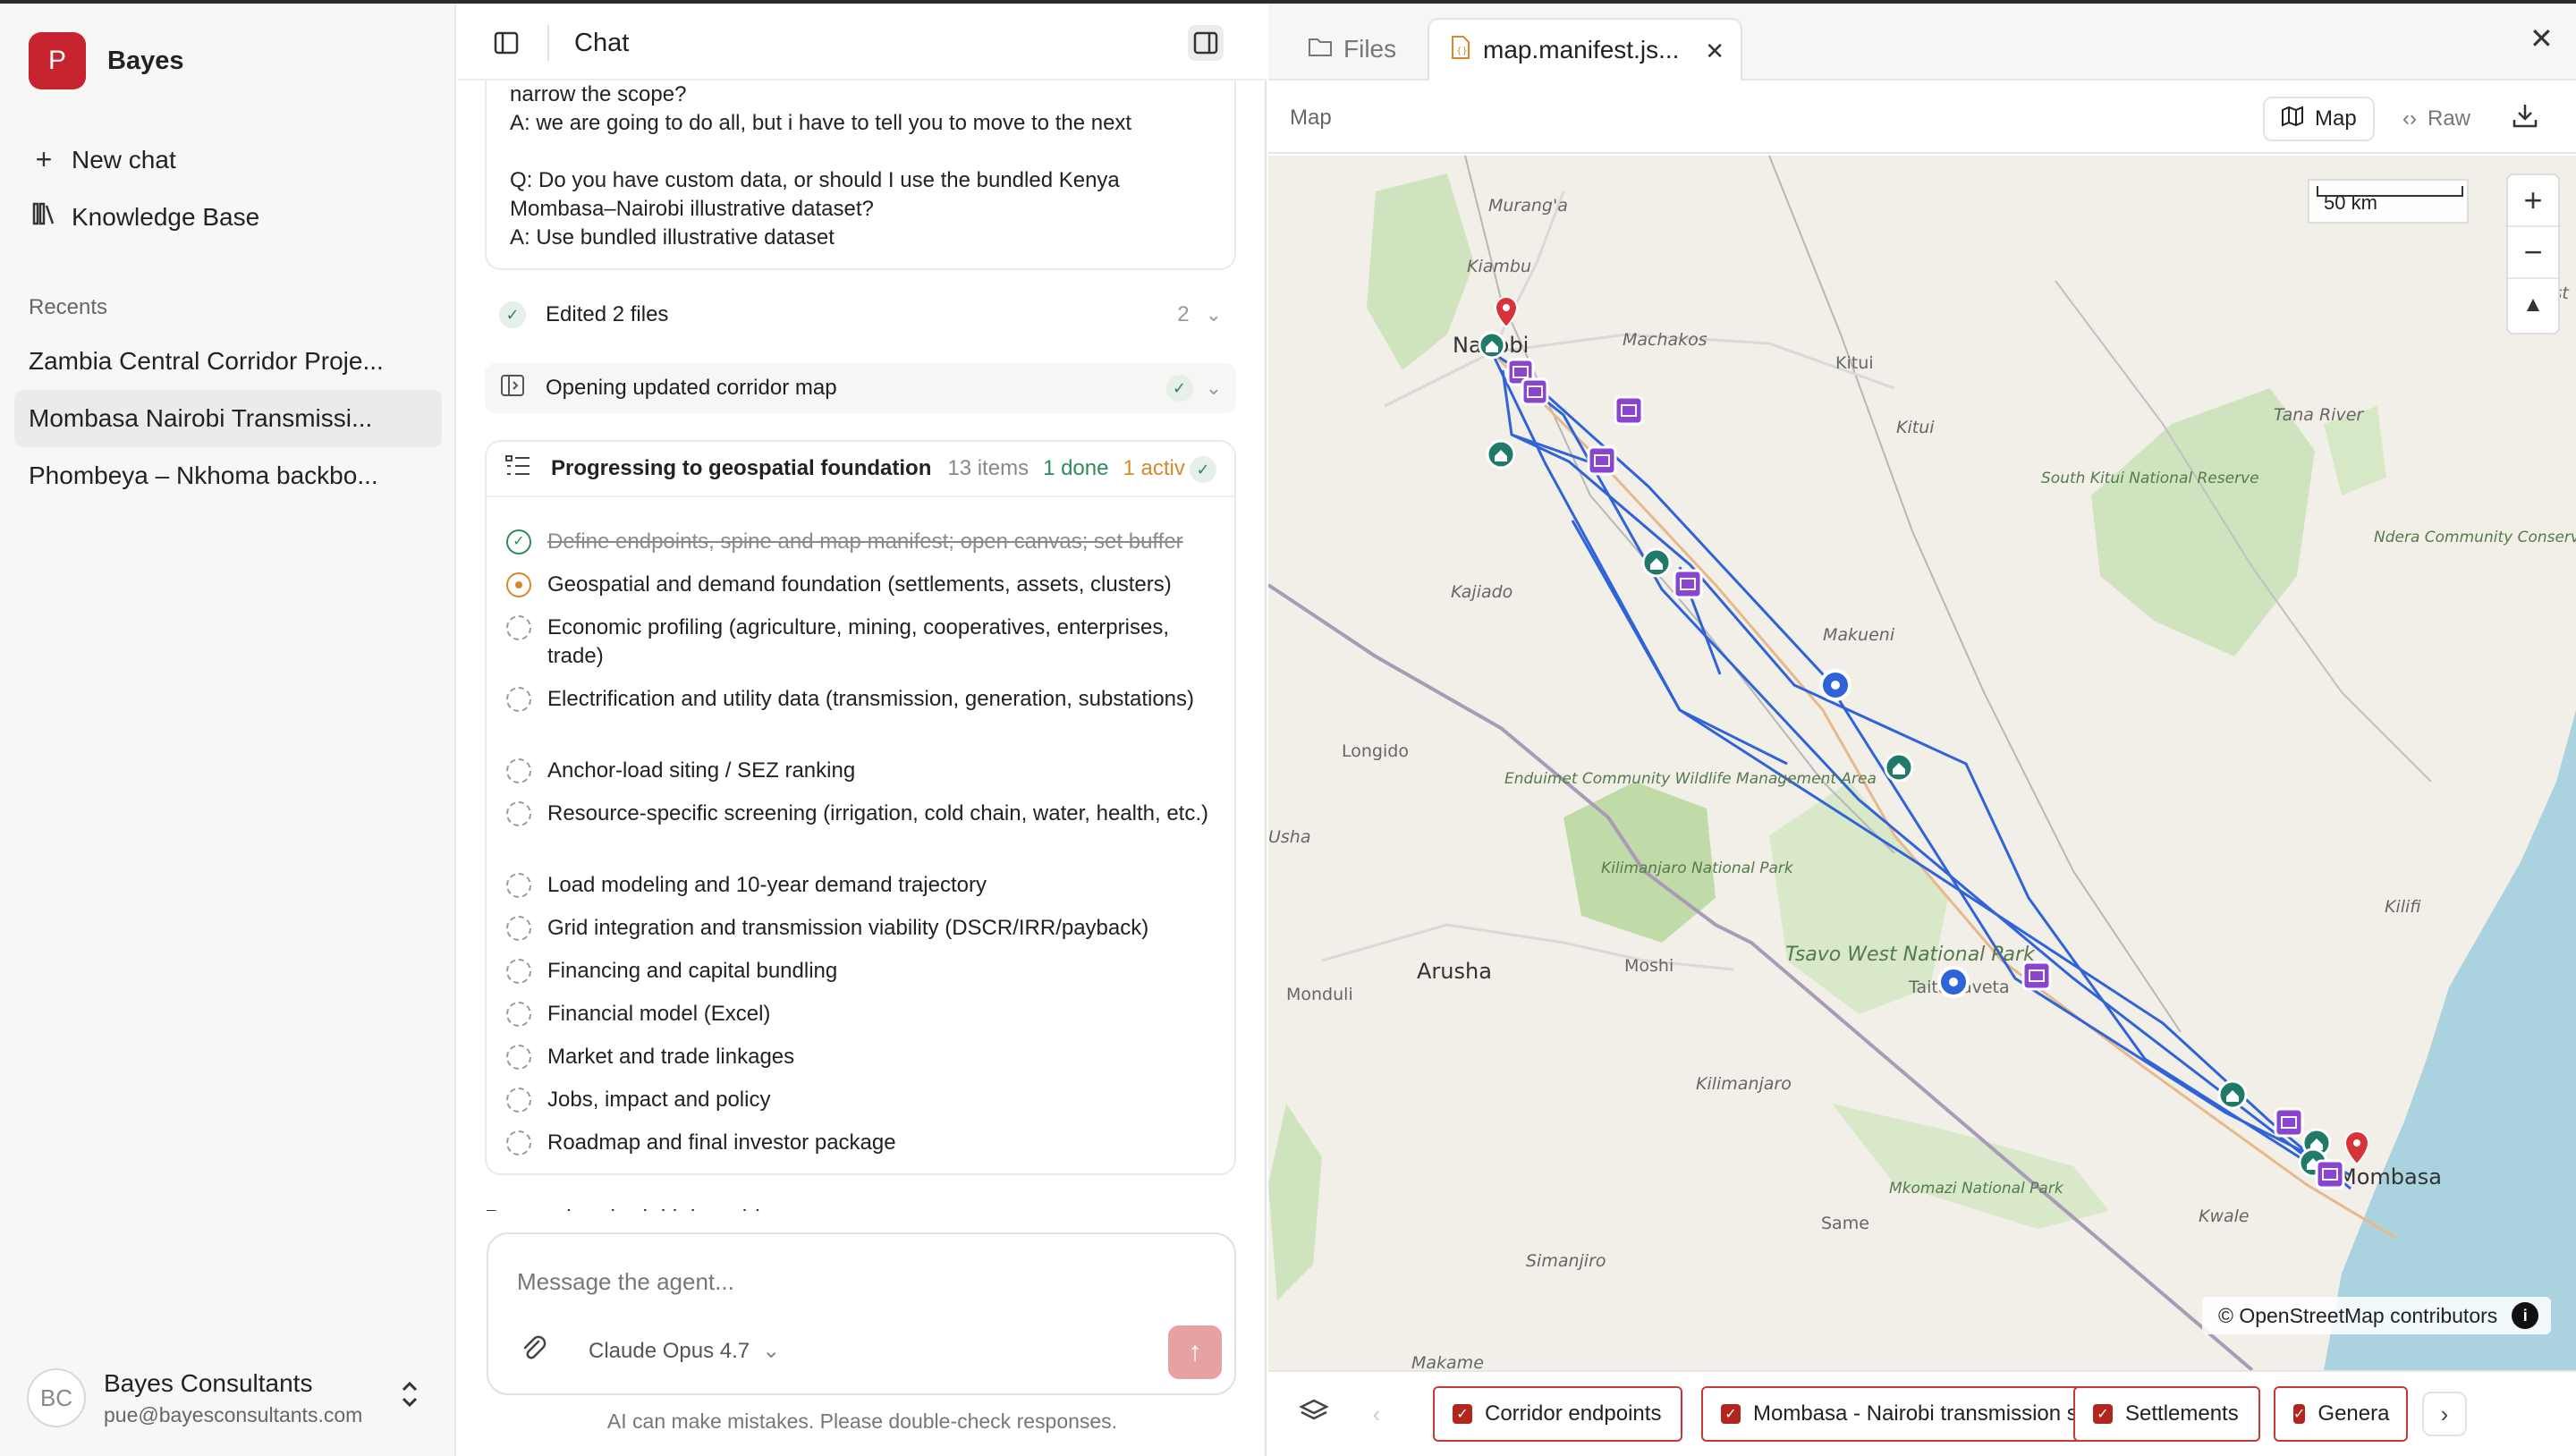 The image size is (2576, 1456). Describe the element at coordinates (1195, 1352) in the screenshot. I see `send-button: ↑` at that location.